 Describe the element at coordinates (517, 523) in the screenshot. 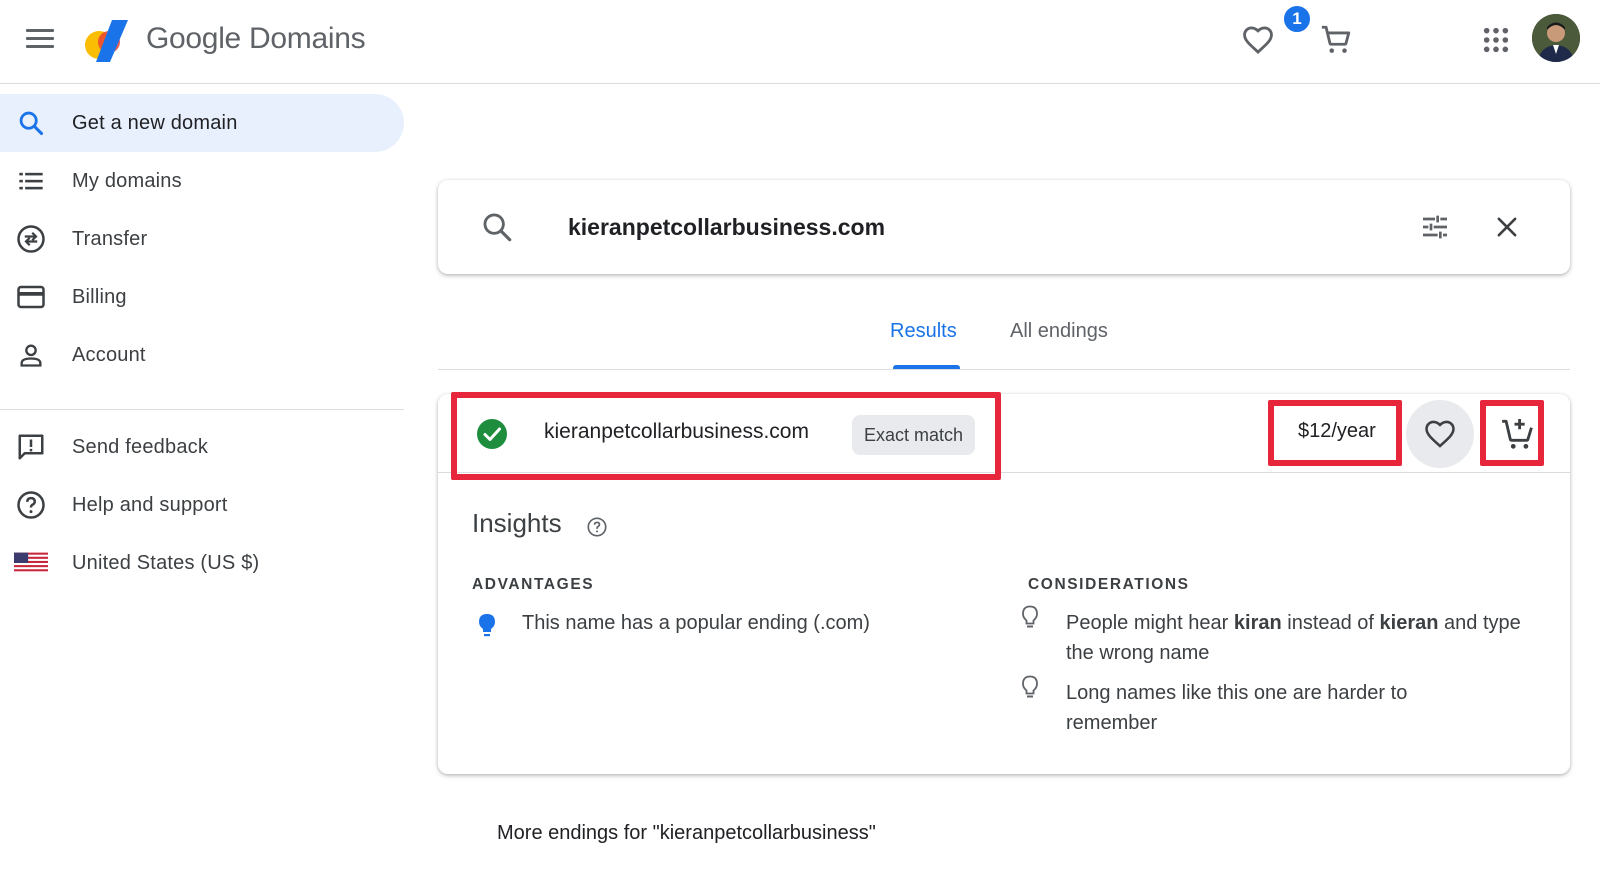

I see `insights-title: Insights` at that location.